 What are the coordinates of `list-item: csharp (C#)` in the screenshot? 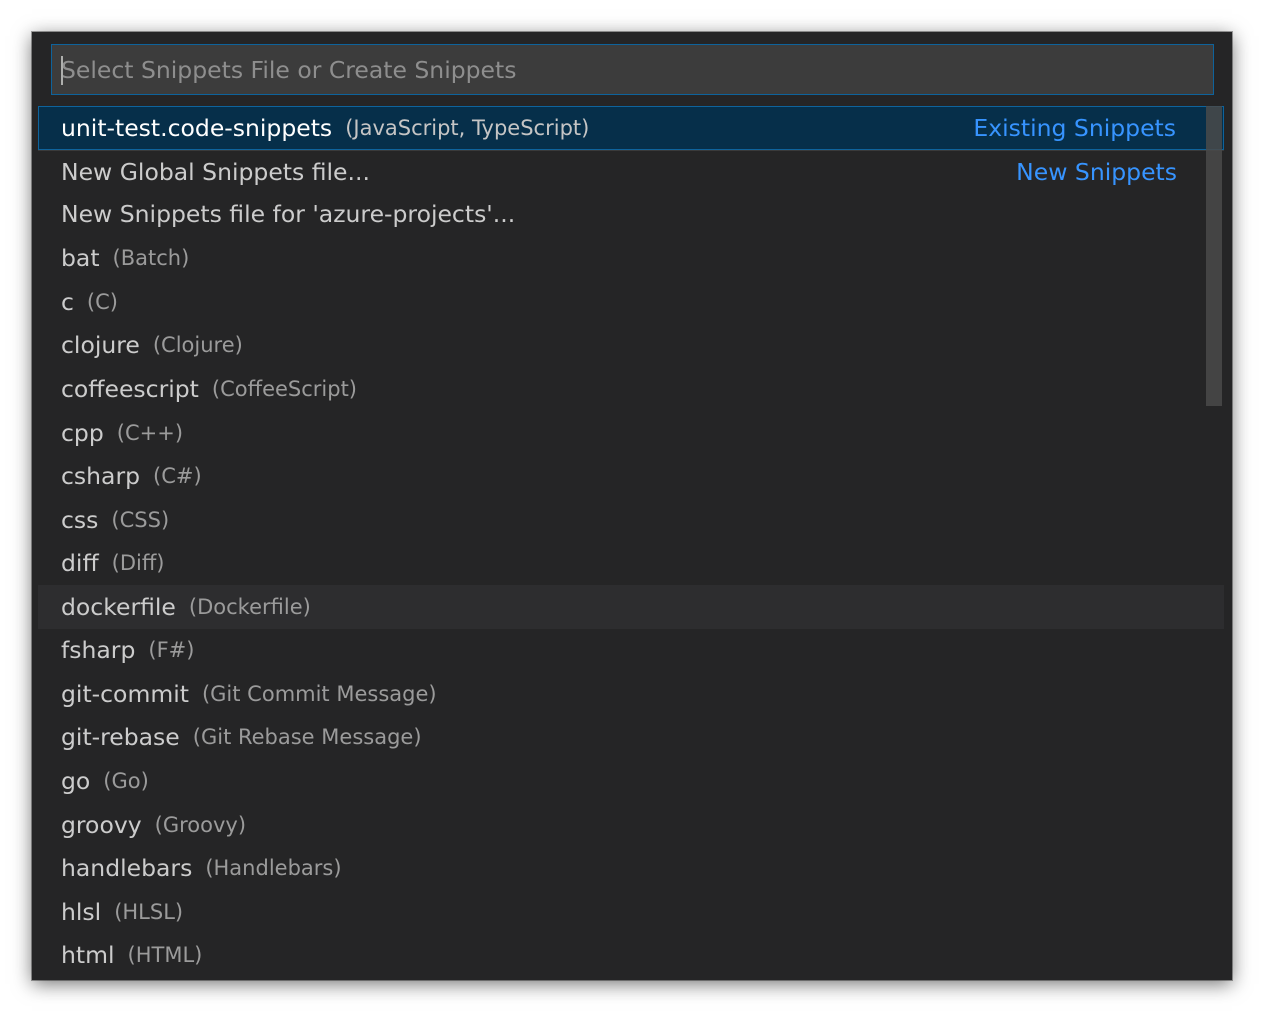 It's located at (631, 476).